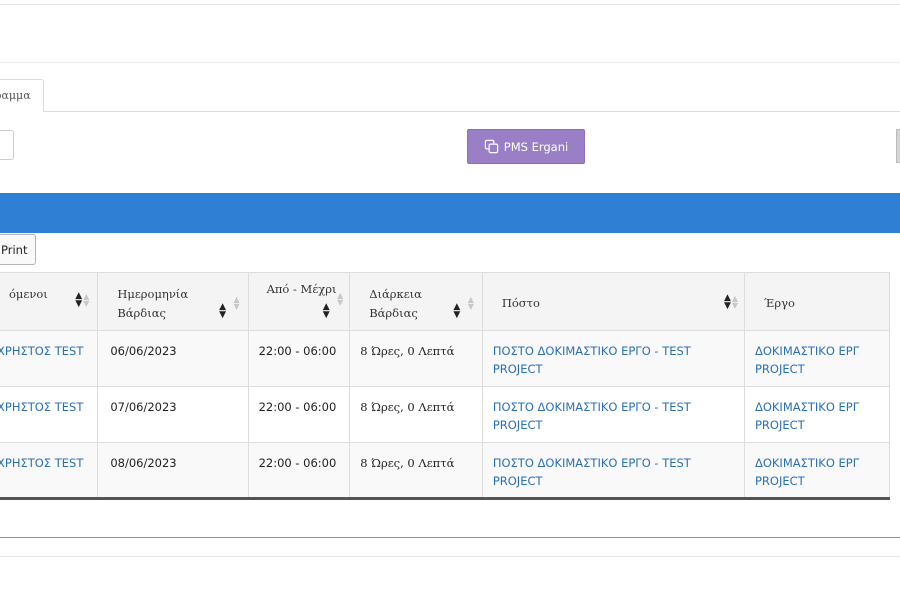  Describe the element at coordinates (450, 213) in the screenshot. I see `panel-header-bar` at that location.